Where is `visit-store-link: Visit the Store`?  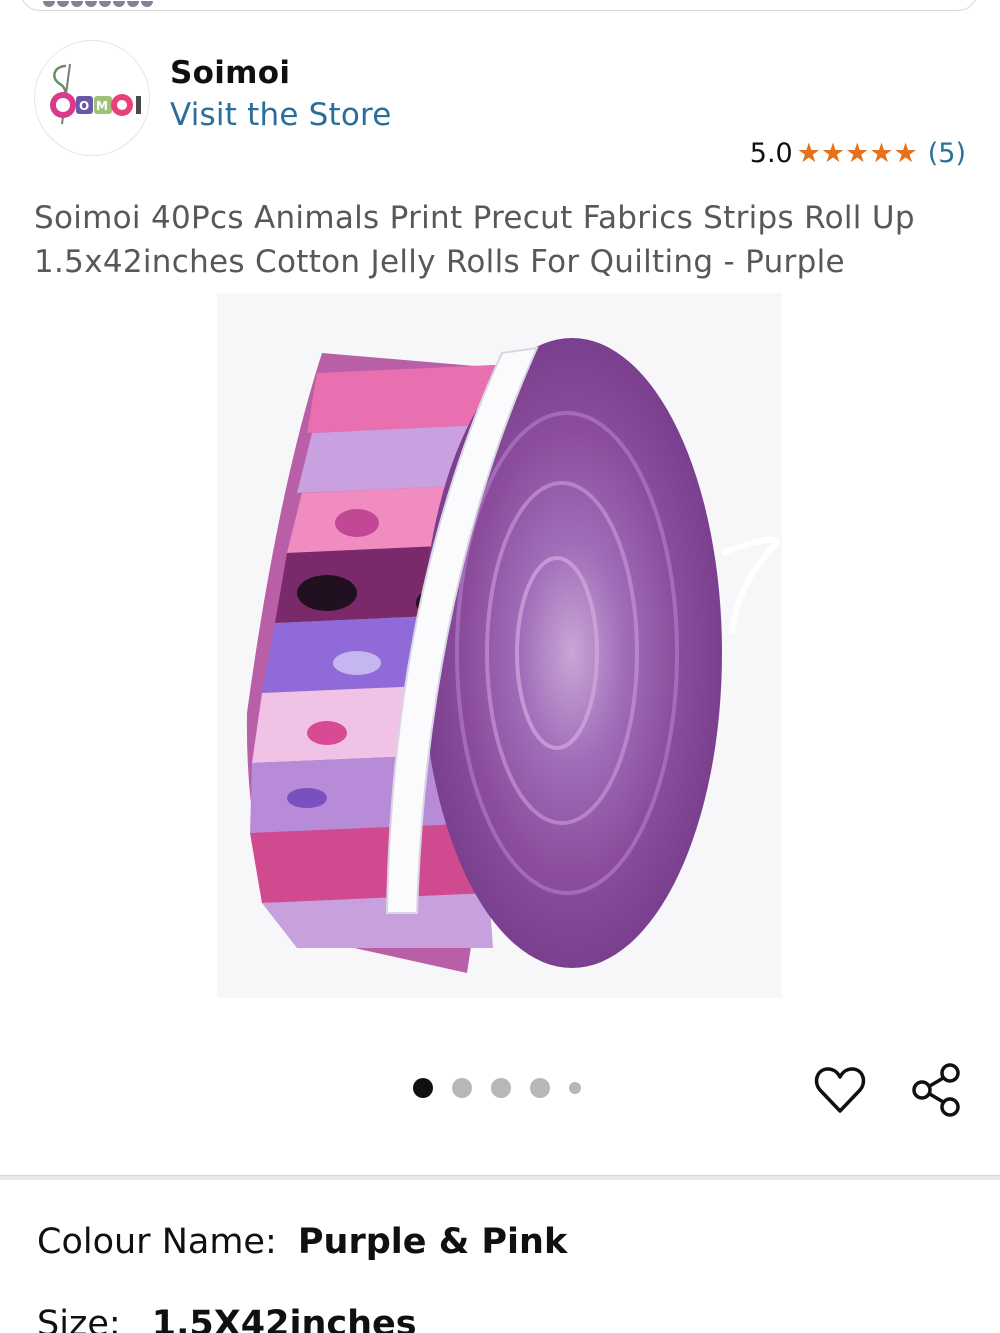
visit-store-link: Visit the Store is located at coordinates (281, 115).